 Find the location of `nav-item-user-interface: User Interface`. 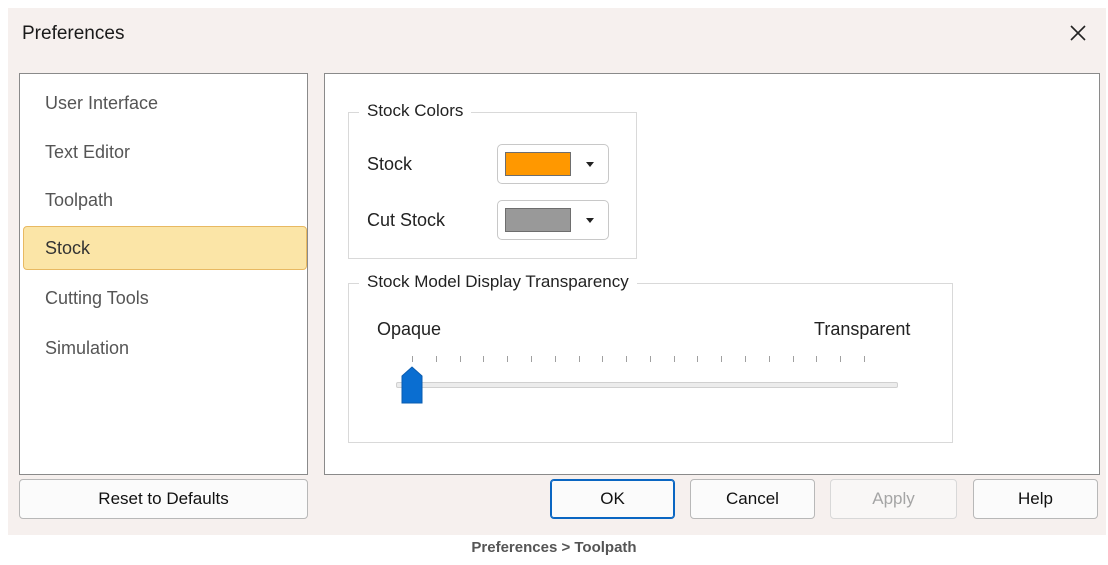

nav-item-user-interface: User Interface is located at coordinates (165, 103).